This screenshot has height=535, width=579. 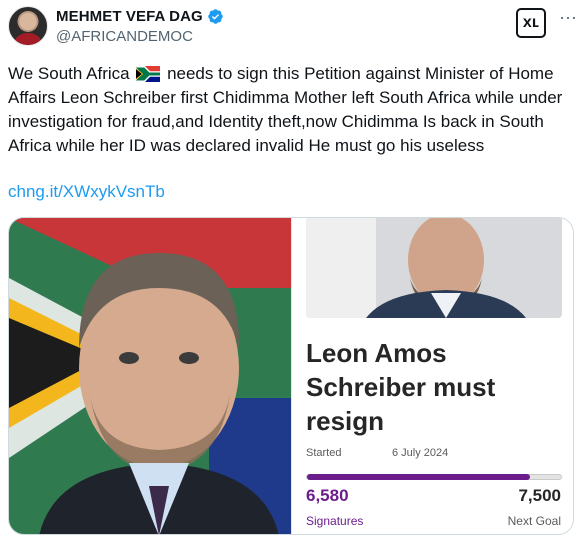 I want to click on started-label: Started, so click(x=324, y=453).